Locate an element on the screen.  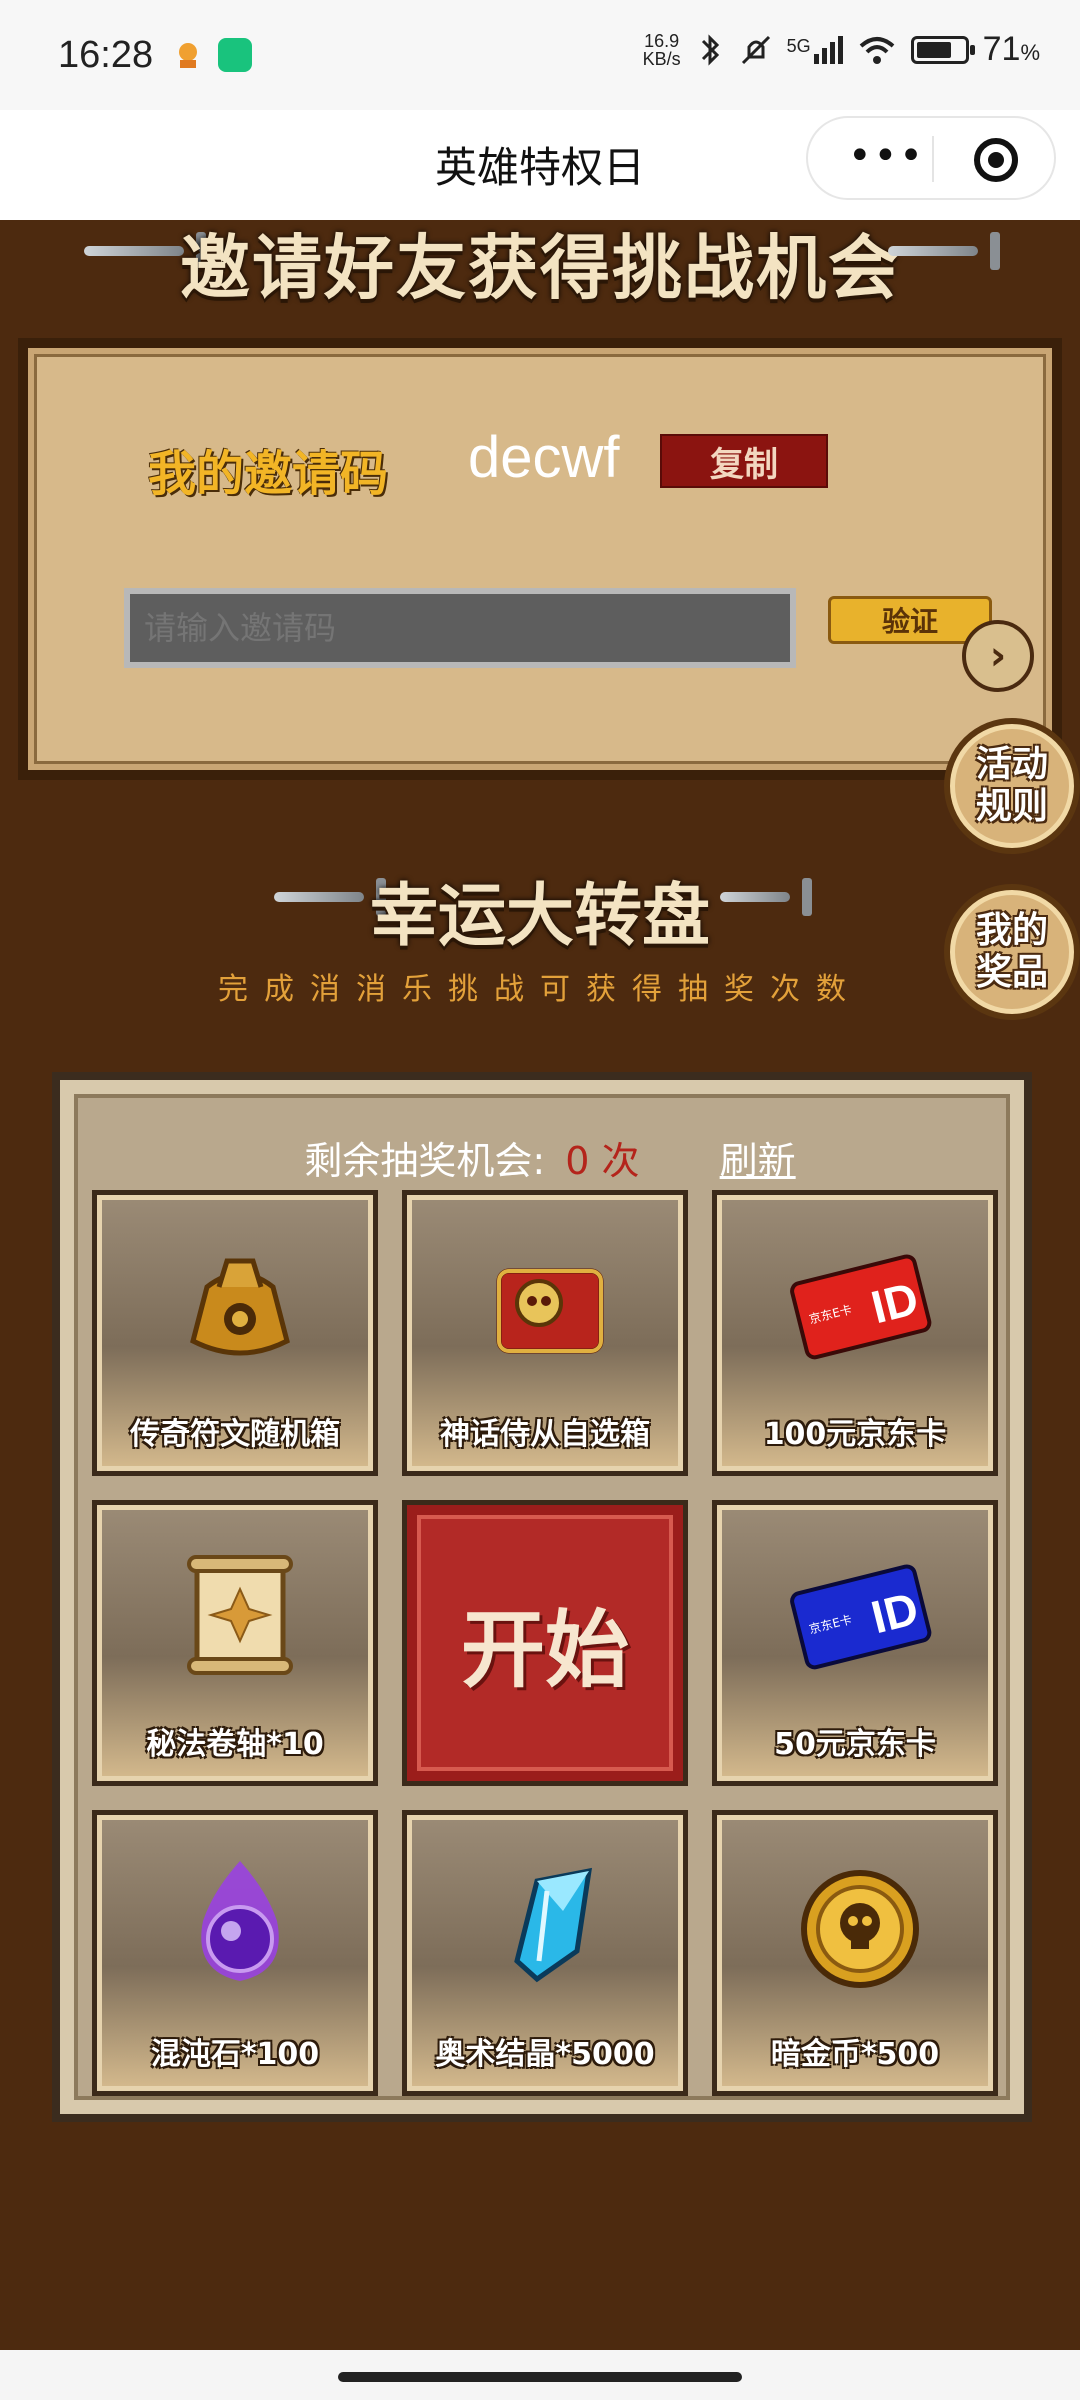
wheel-subtitle: 完成消消乐挑战可获得抽奖次数 is located at coordinates (540, 989).